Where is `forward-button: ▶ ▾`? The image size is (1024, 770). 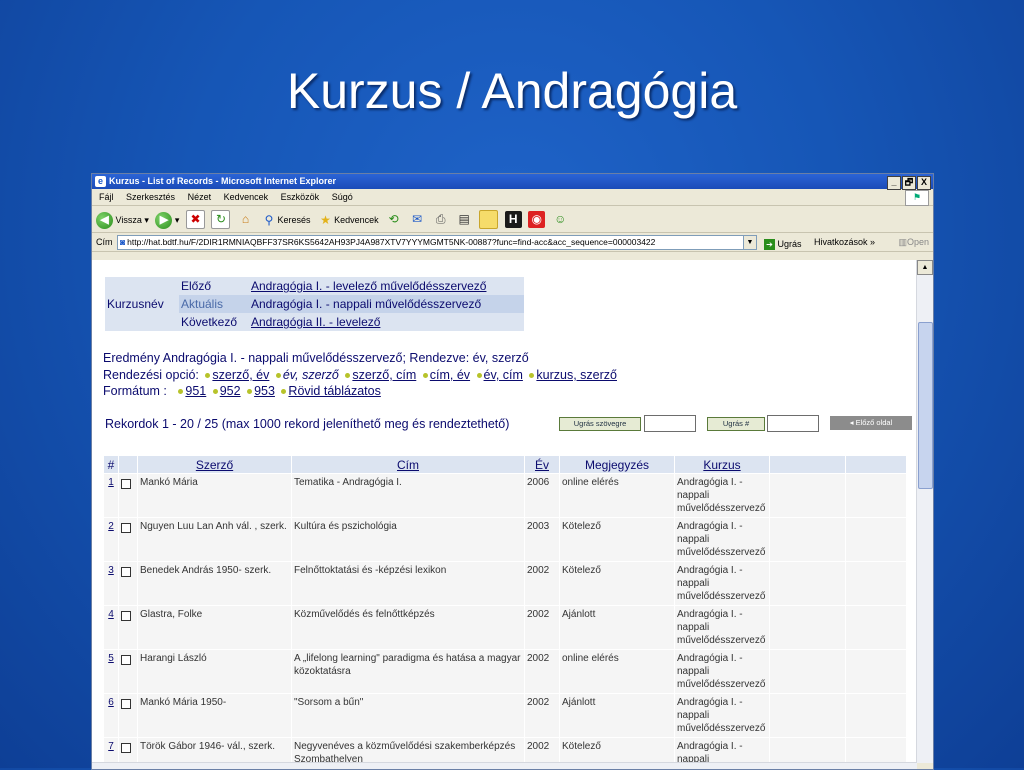
forward-button: ▶ ▾ is located at coordinates (167, 220).